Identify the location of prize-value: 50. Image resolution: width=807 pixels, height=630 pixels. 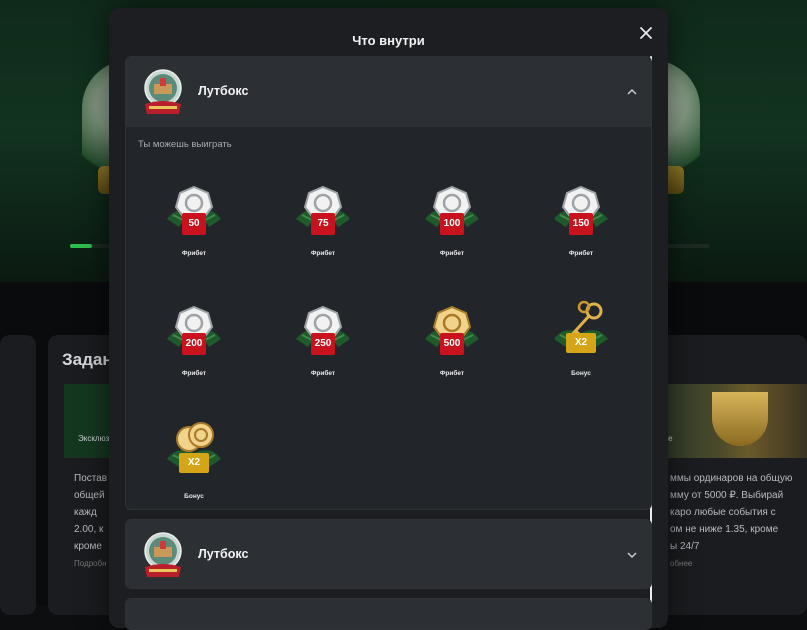
(194, 223).